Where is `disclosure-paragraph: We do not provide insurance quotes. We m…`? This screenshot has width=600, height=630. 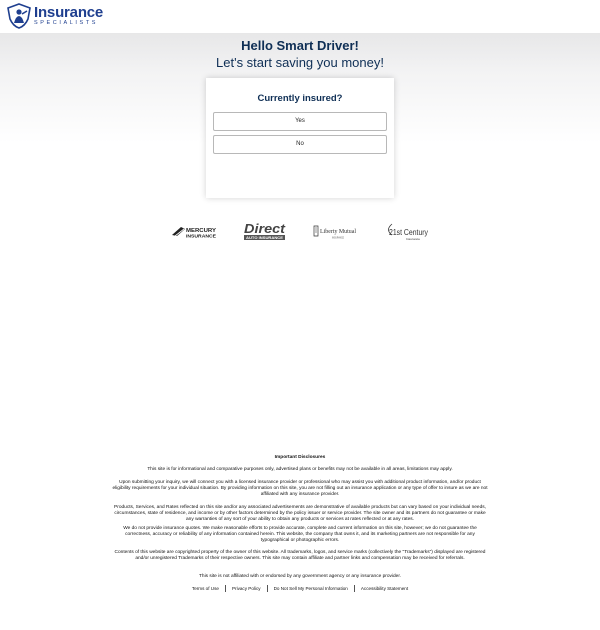
disclosure-paragraph: We do not provide insurance quotes. We m… is located at coordinates (300, 534).